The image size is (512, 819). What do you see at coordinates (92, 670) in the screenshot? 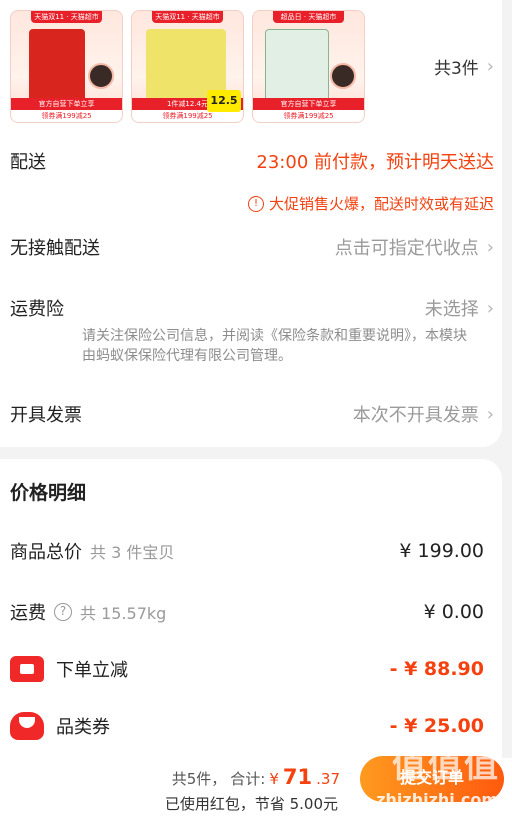
I see `discount-label: 下单立减` at bounding box center [92, 670].